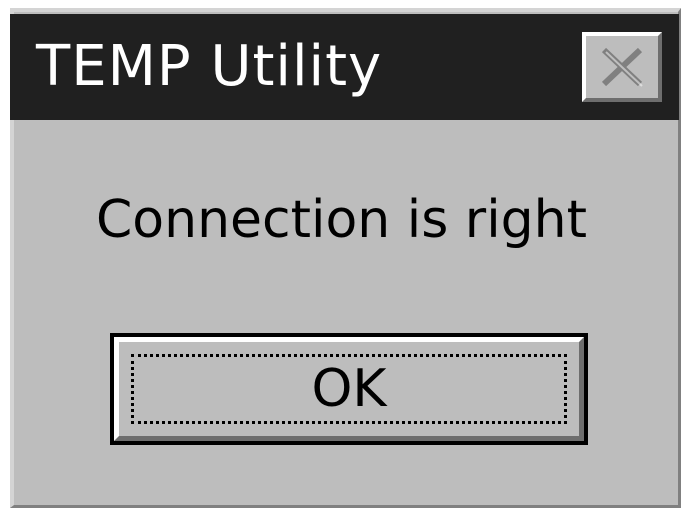  I want to click on ok-button-label: OK, so click(349, 389).